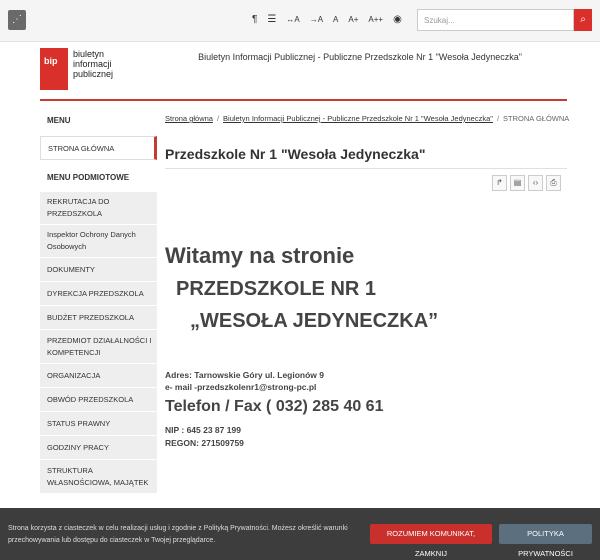  I want to click on top-toolbar: ⋰ ¶ ☰ ↔A →A A A+ A++ ◉ ⌕, so click(300, 21).